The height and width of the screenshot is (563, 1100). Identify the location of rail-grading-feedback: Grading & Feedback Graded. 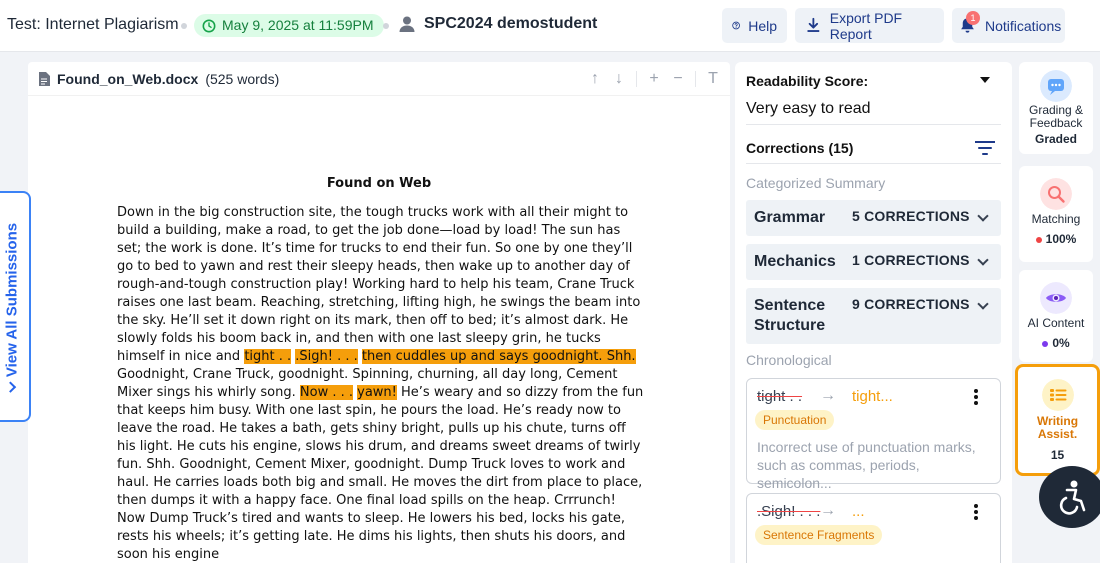
(1056, 108).